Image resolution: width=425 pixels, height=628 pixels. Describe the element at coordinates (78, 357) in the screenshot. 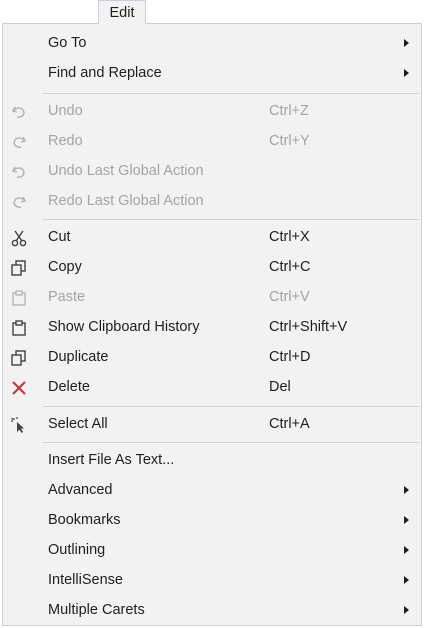

I see `menu-item-label: Duplicate` at that location.